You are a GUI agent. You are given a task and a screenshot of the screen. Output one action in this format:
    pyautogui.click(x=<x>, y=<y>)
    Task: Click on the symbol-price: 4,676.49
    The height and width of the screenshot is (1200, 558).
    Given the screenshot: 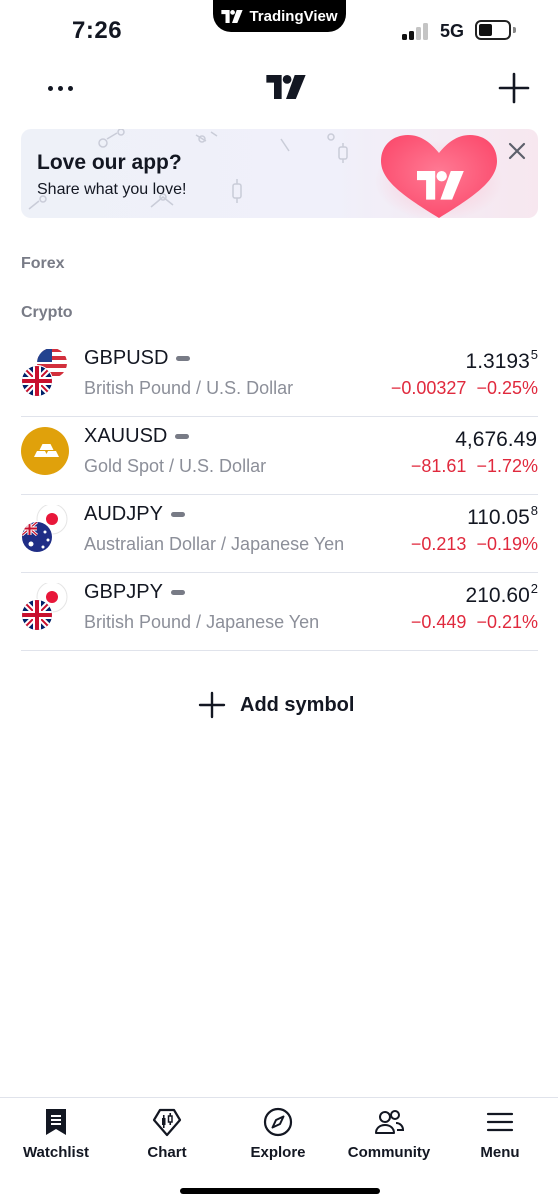 What is the action you would take?
    pyautogui.click(x=496, y=439)
    